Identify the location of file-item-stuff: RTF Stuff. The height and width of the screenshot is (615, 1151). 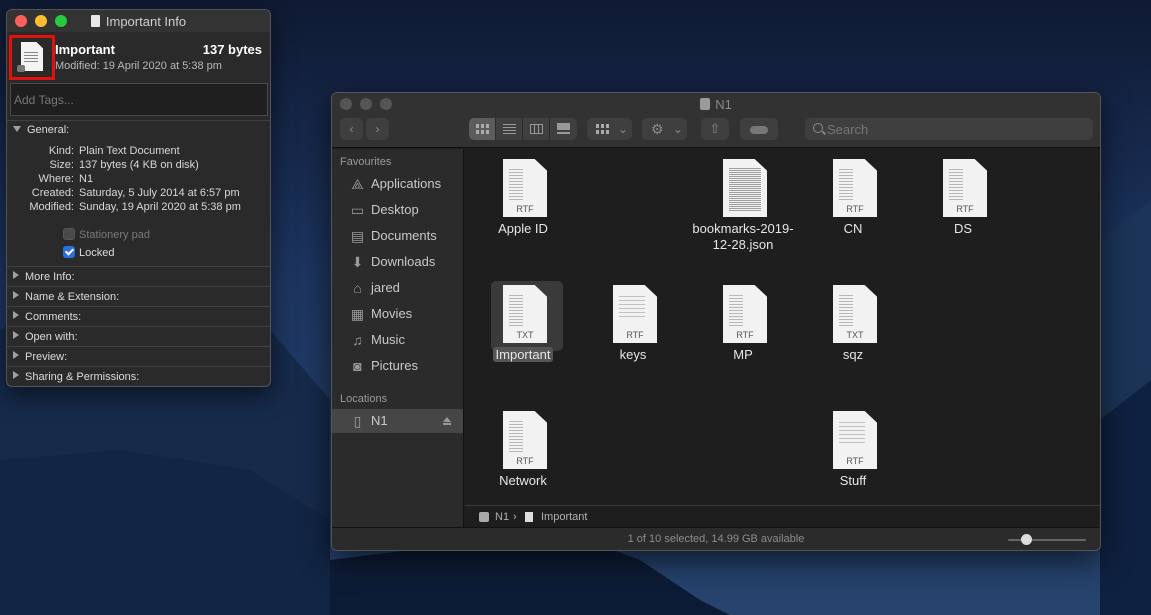
(853, 456).